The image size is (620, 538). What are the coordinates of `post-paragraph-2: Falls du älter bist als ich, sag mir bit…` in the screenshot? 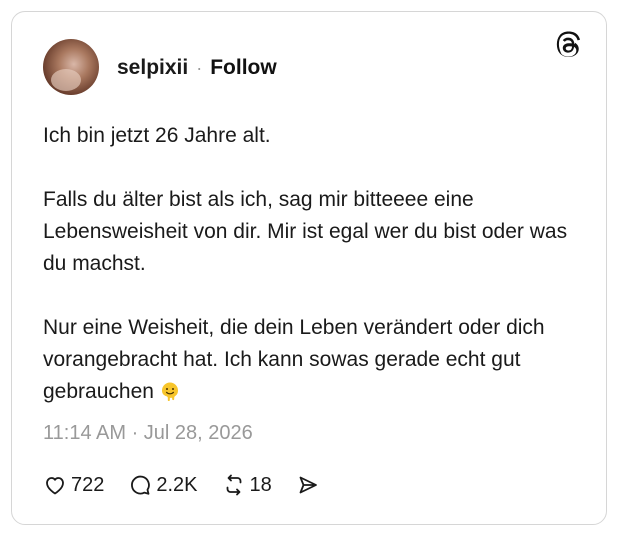 It's located at (305, 231).